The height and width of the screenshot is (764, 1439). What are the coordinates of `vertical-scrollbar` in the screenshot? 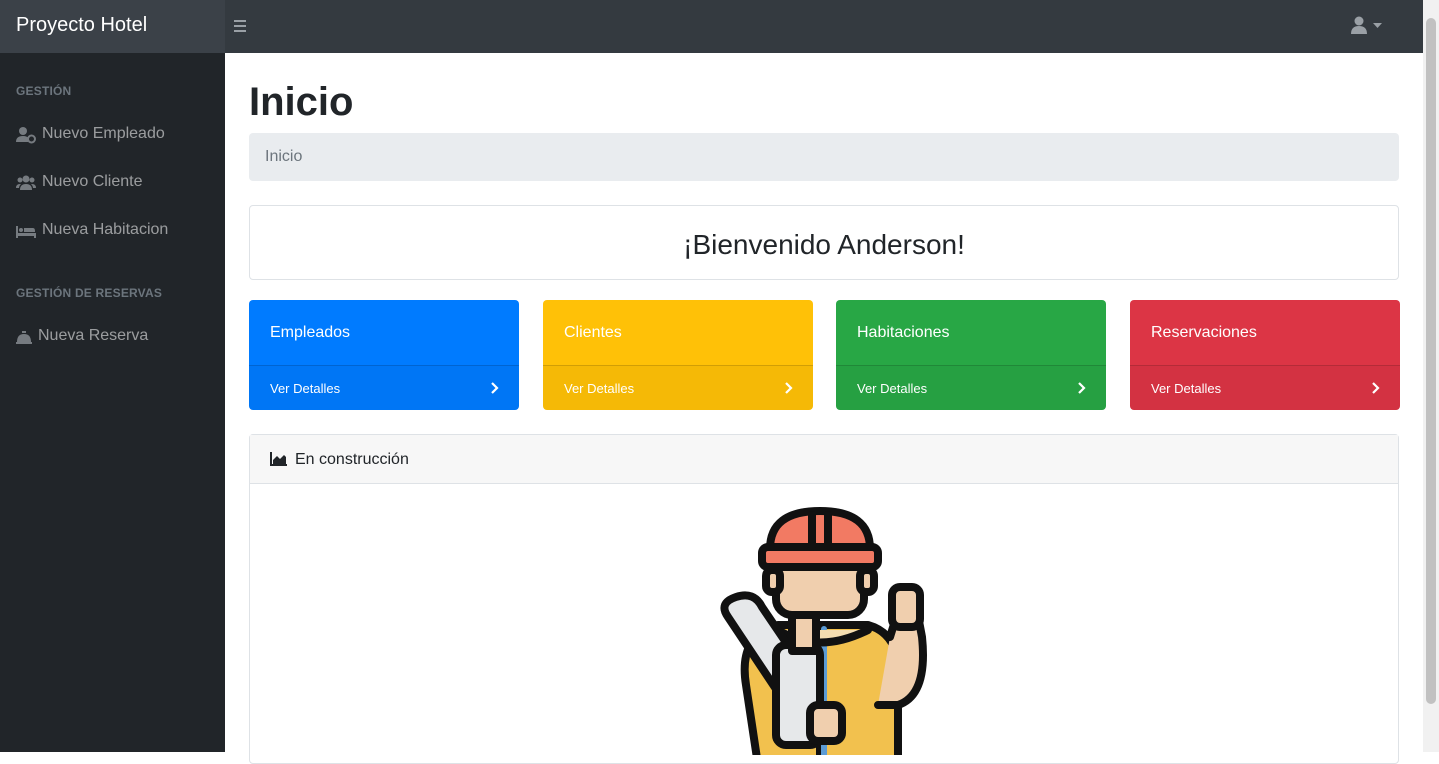 It's located at (1431, 376).